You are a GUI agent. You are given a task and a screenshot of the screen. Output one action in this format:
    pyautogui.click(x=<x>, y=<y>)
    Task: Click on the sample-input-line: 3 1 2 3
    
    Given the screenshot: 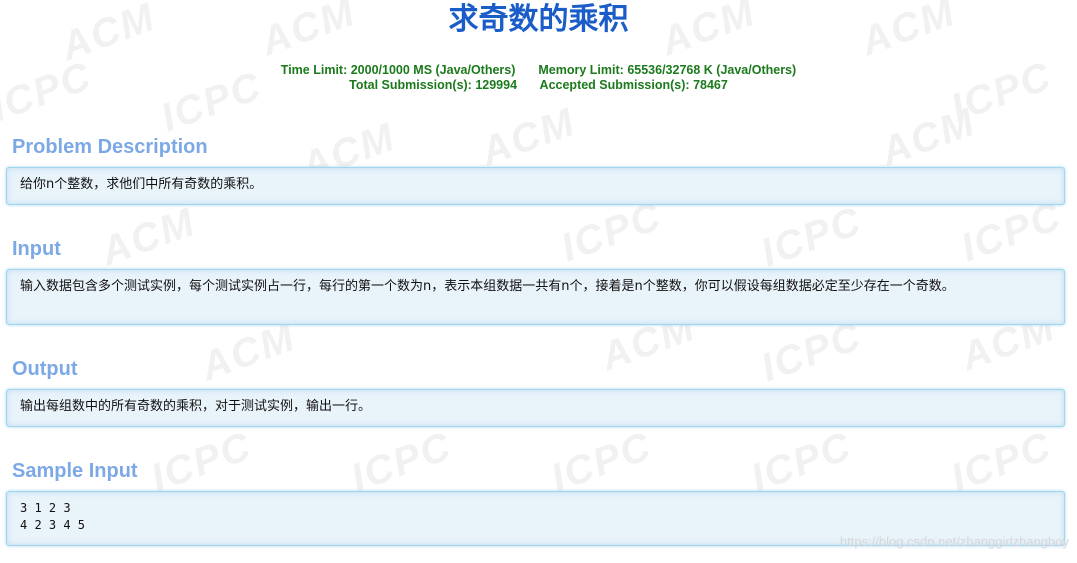 What is the action you would take?
    pyautogui.click(x=45, y=508)
    